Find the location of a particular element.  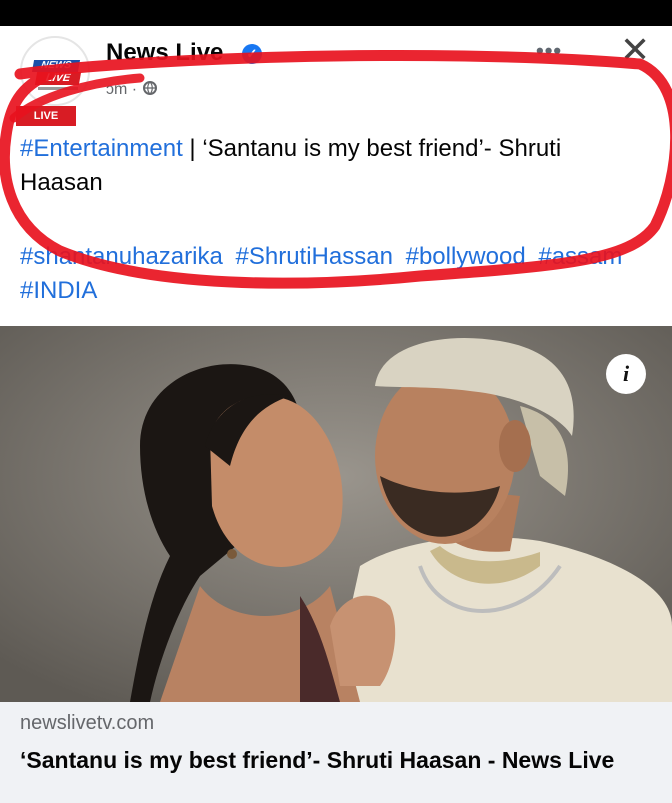

post-timestamp: ɔm · is located at coordinates (124, 89).